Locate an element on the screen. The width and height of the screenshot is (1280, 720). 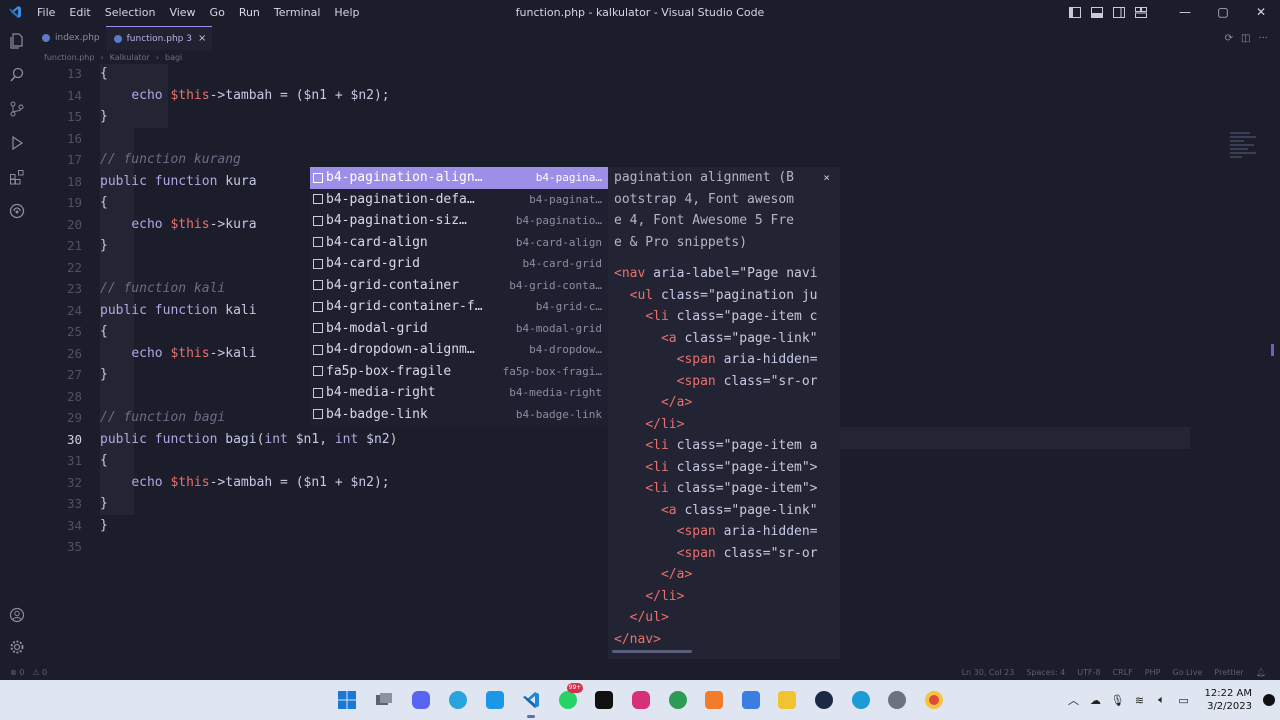
settings-icon is located at coordinates (897, 700).